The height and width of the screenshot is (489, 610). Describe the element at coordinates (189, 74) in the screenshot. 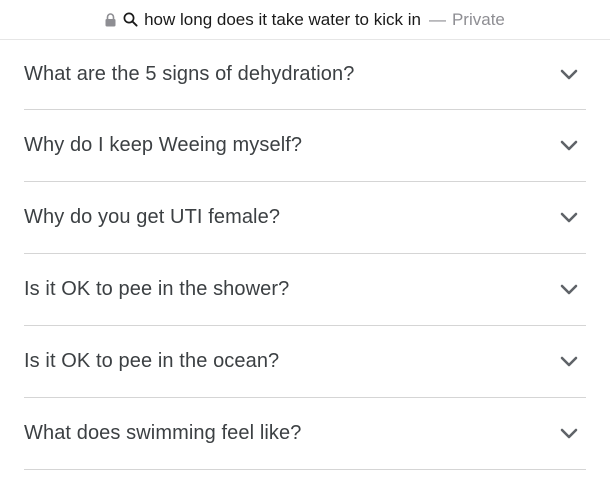

I see `faq-question: What are the 5 signs of dehydration?` at that location.